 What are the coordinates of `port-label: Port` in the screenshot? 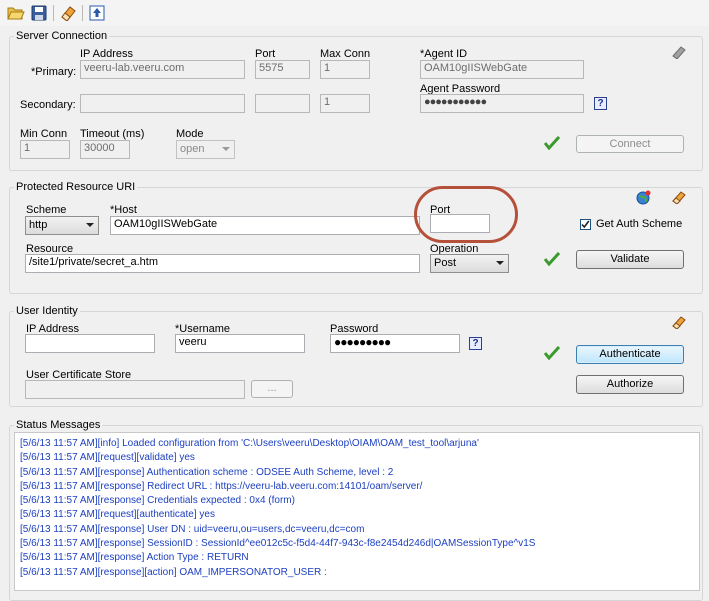 It's located at (265, 54).